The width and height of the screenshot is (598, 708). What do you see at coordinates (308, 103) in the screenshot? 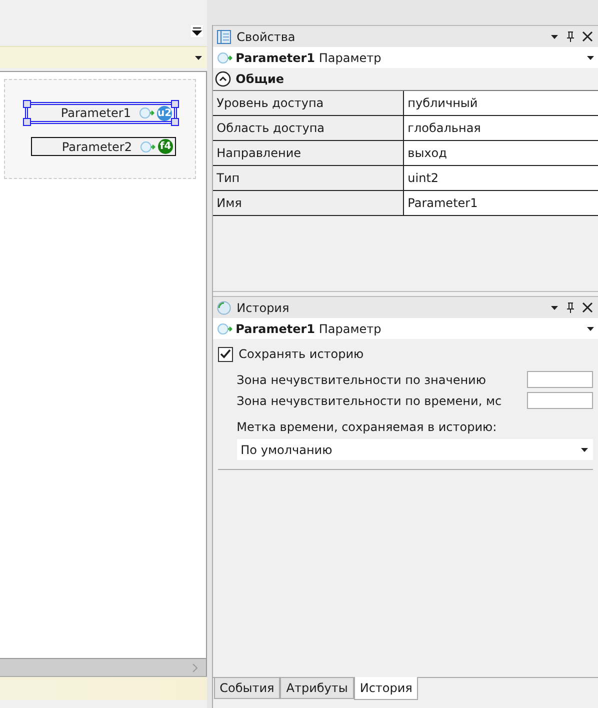
I see `property-name: Уровень доступа` at bounding box center [308, 103].